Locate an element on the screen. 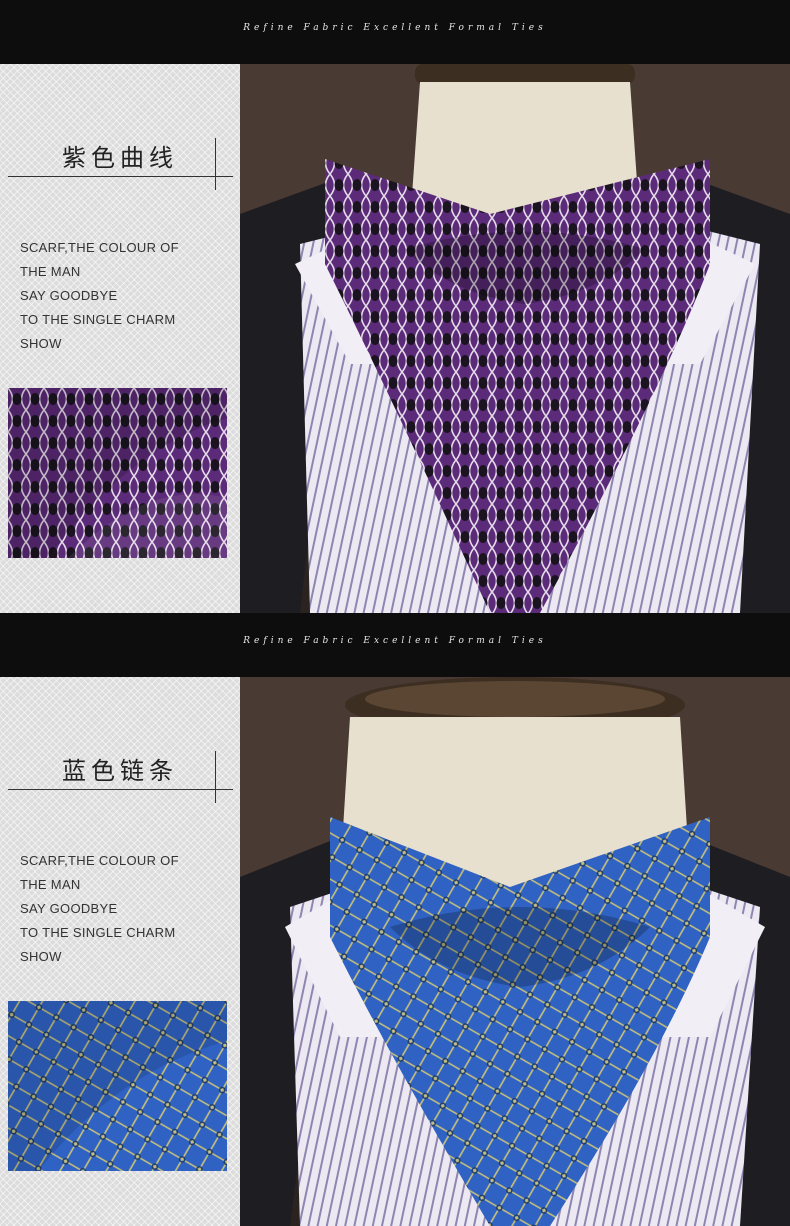  product-title: 紫色曲线 is located at coordinates (120, 158).